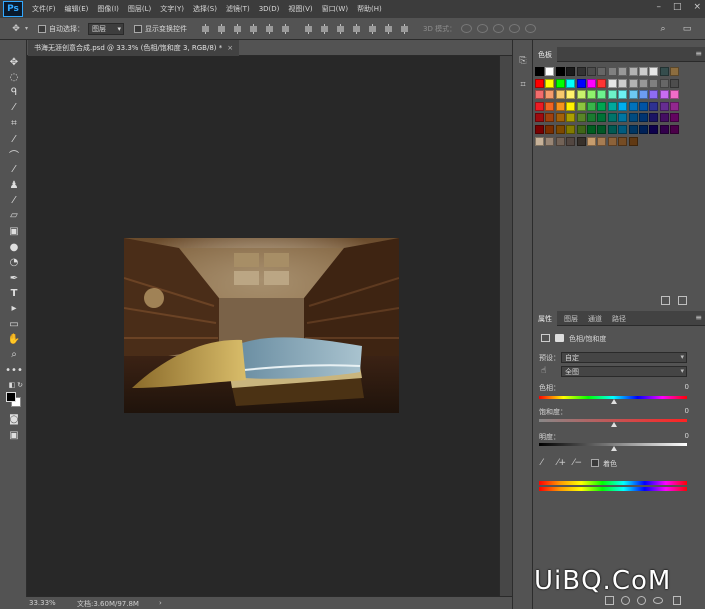  I want to click on quick-mask-icon: ◙, so click(14, 419).